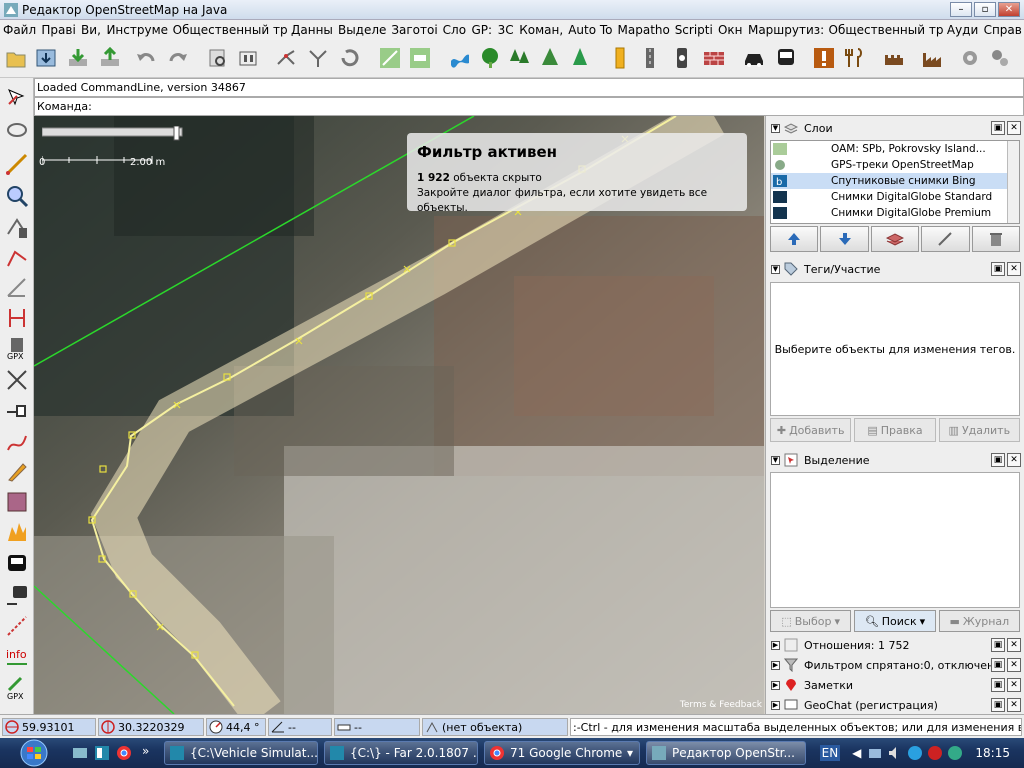 This screenshot has width=1024, height=768. I want to click on plugins-icon, so click(1000, 58).